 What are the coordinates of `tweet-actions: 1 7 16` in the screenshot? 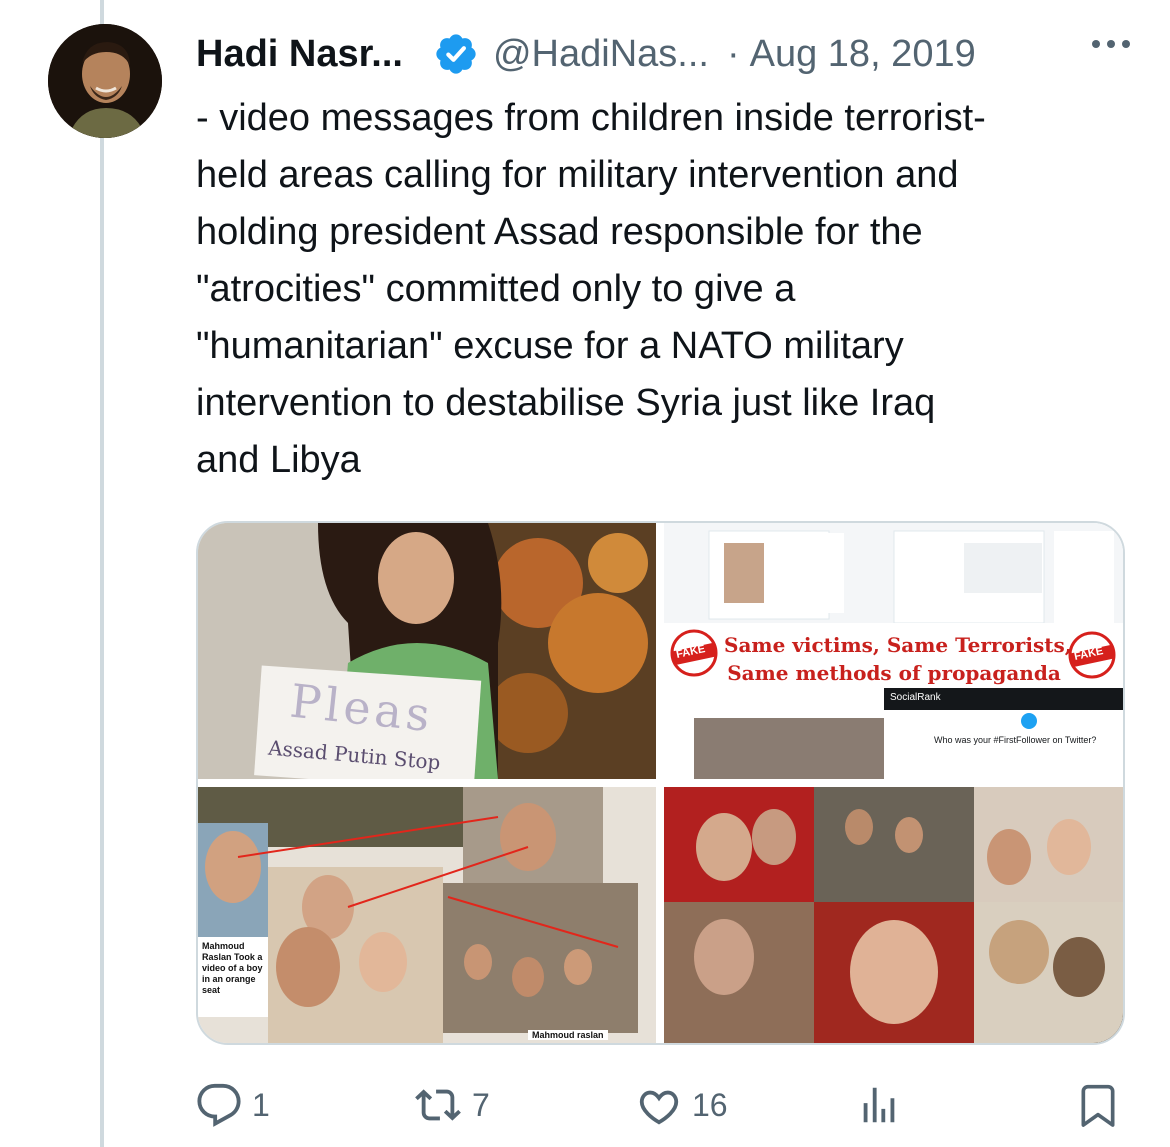 It's located at (658, 1107).